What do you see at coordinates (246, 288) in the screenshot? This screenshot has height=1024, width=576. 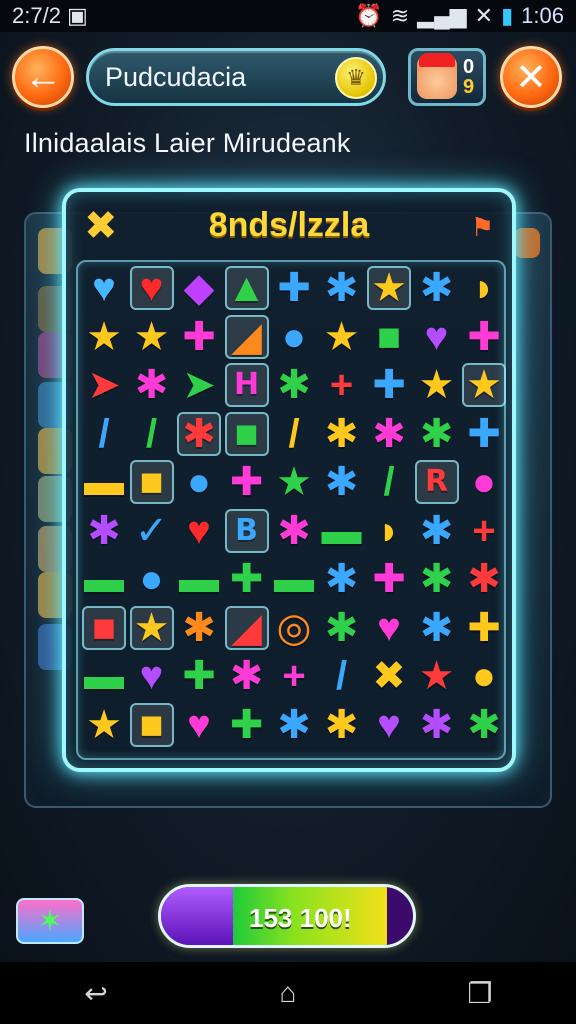 I see `game-piece: ▲` at bounding box center [246, 288].